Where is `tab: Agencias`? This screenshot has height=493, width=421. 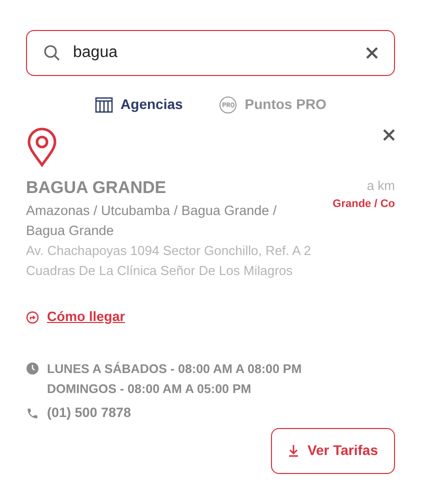
tab: Agencias is located at coordinates (138, 104).